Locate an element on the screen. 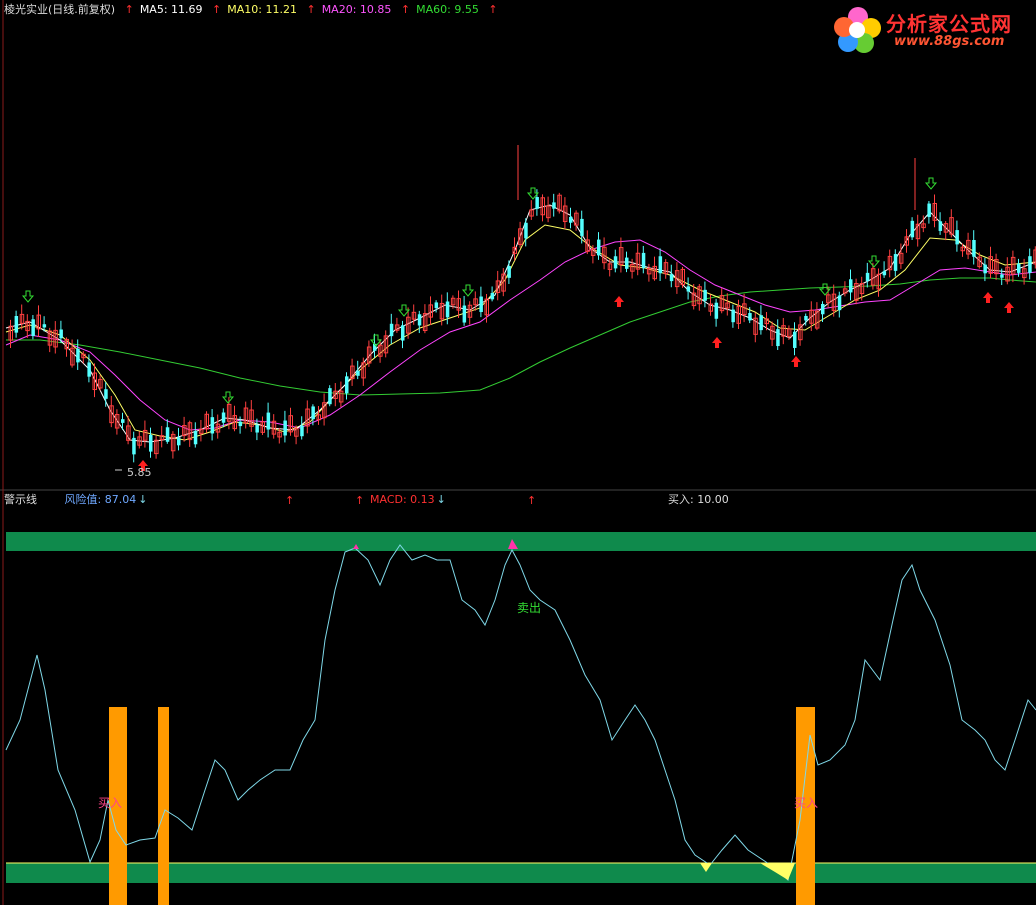  sell-label: 卖出 is located at coordinates (529, 608).